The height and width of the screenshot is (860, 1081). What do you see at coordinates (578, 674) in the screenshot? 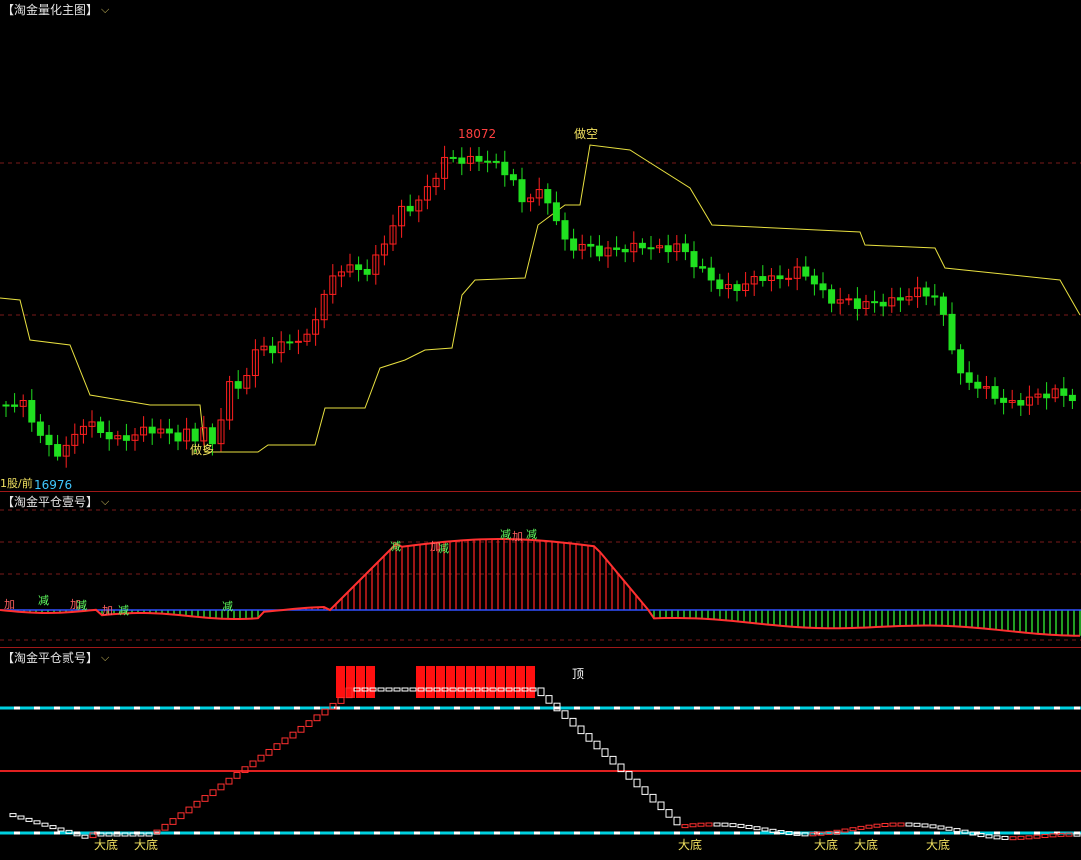
I see `top-signal-label: 顶` at bounding box center [578, 674].